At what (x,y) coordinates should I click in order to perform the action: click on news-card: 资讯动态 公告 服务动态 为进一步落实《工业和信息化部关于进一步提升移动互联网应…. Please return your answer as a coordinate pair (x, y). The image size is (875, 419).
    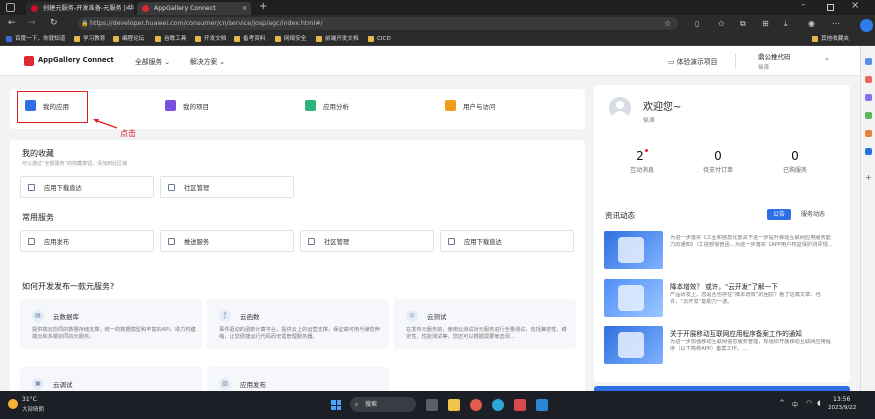
    Looking at the image, I should click on (722, 292).